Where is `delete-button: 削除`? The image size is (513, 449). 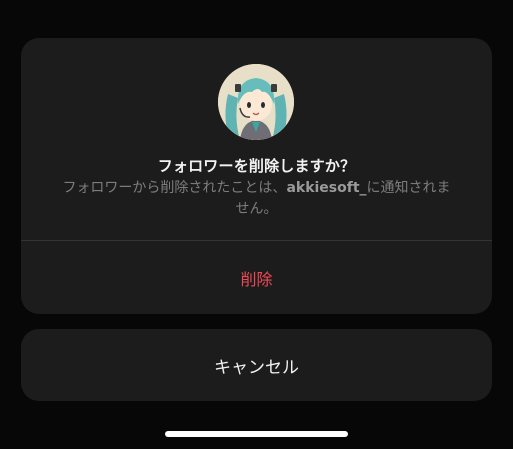 delete-button: 削除 is located at coordinates (256, 277).